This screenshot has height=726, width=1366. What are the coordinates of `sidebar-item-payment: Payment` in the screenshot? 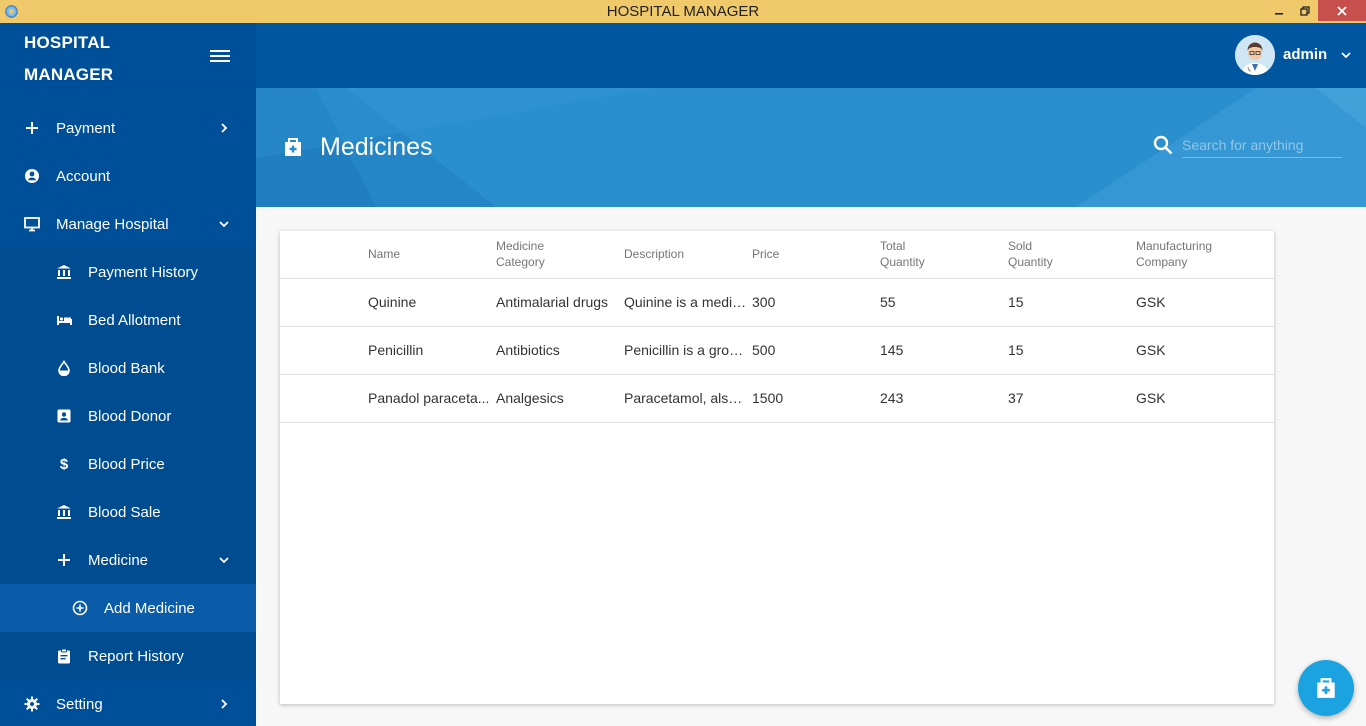 It's located at (128, 128).